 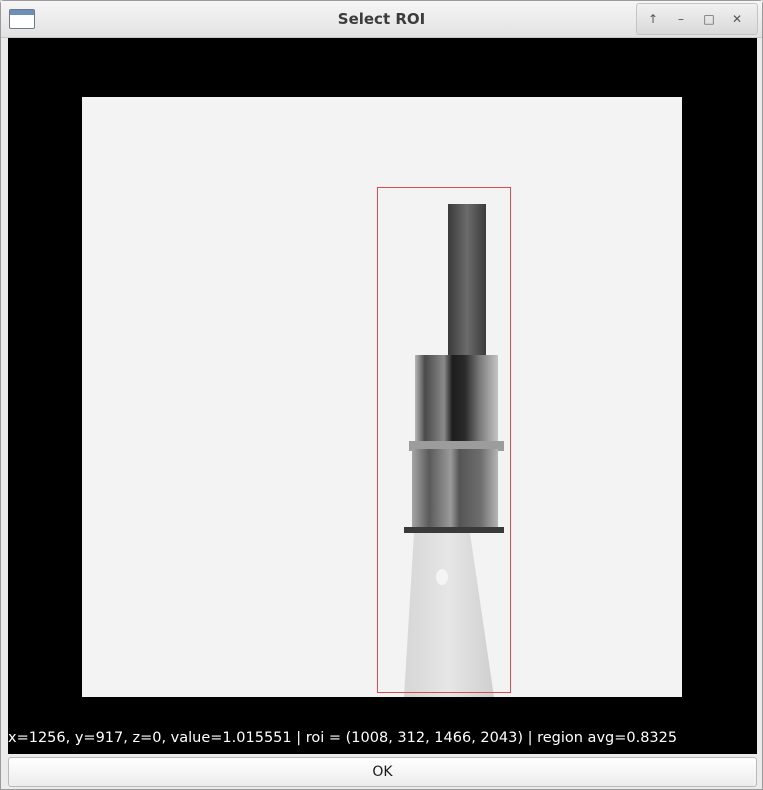 What do you see at coordinates (382, 772) in the screenshot?
I see `ok-button: OK` at bounding box center [382, 772].